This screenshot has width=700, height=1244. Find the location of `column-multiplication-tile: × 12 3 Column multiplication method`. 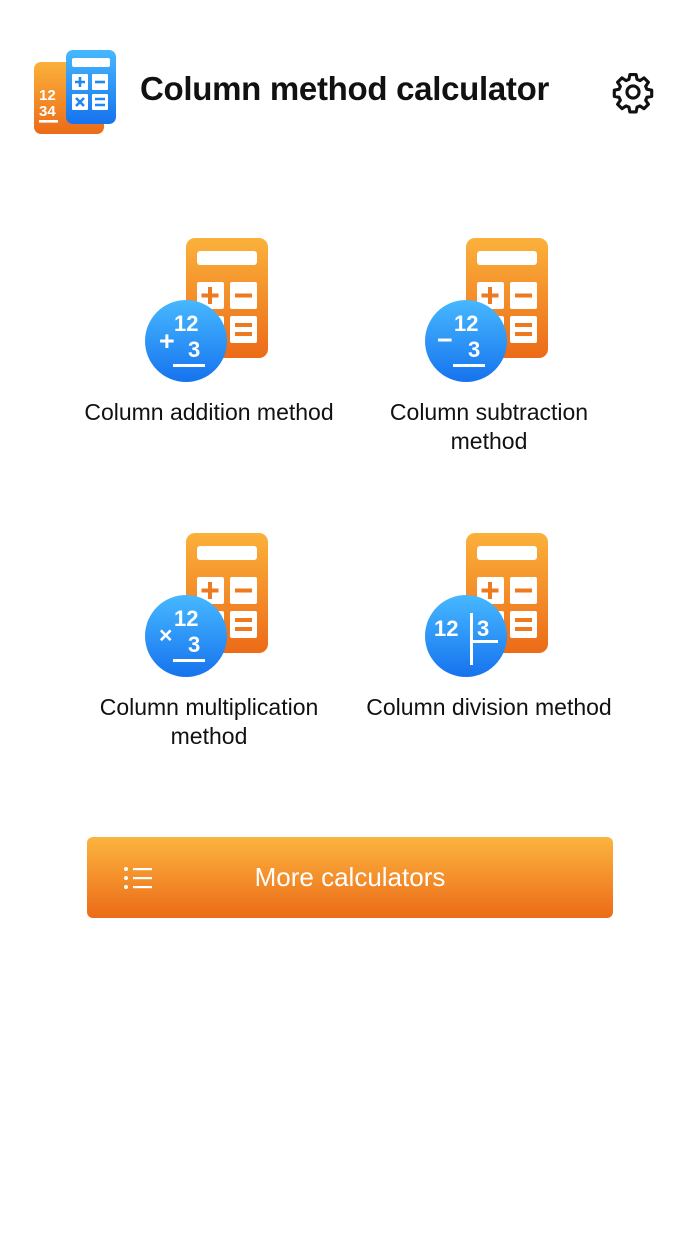

column-multiplication-tile: × 12 3 Column multiplication method is located at coordinates (209, 658).